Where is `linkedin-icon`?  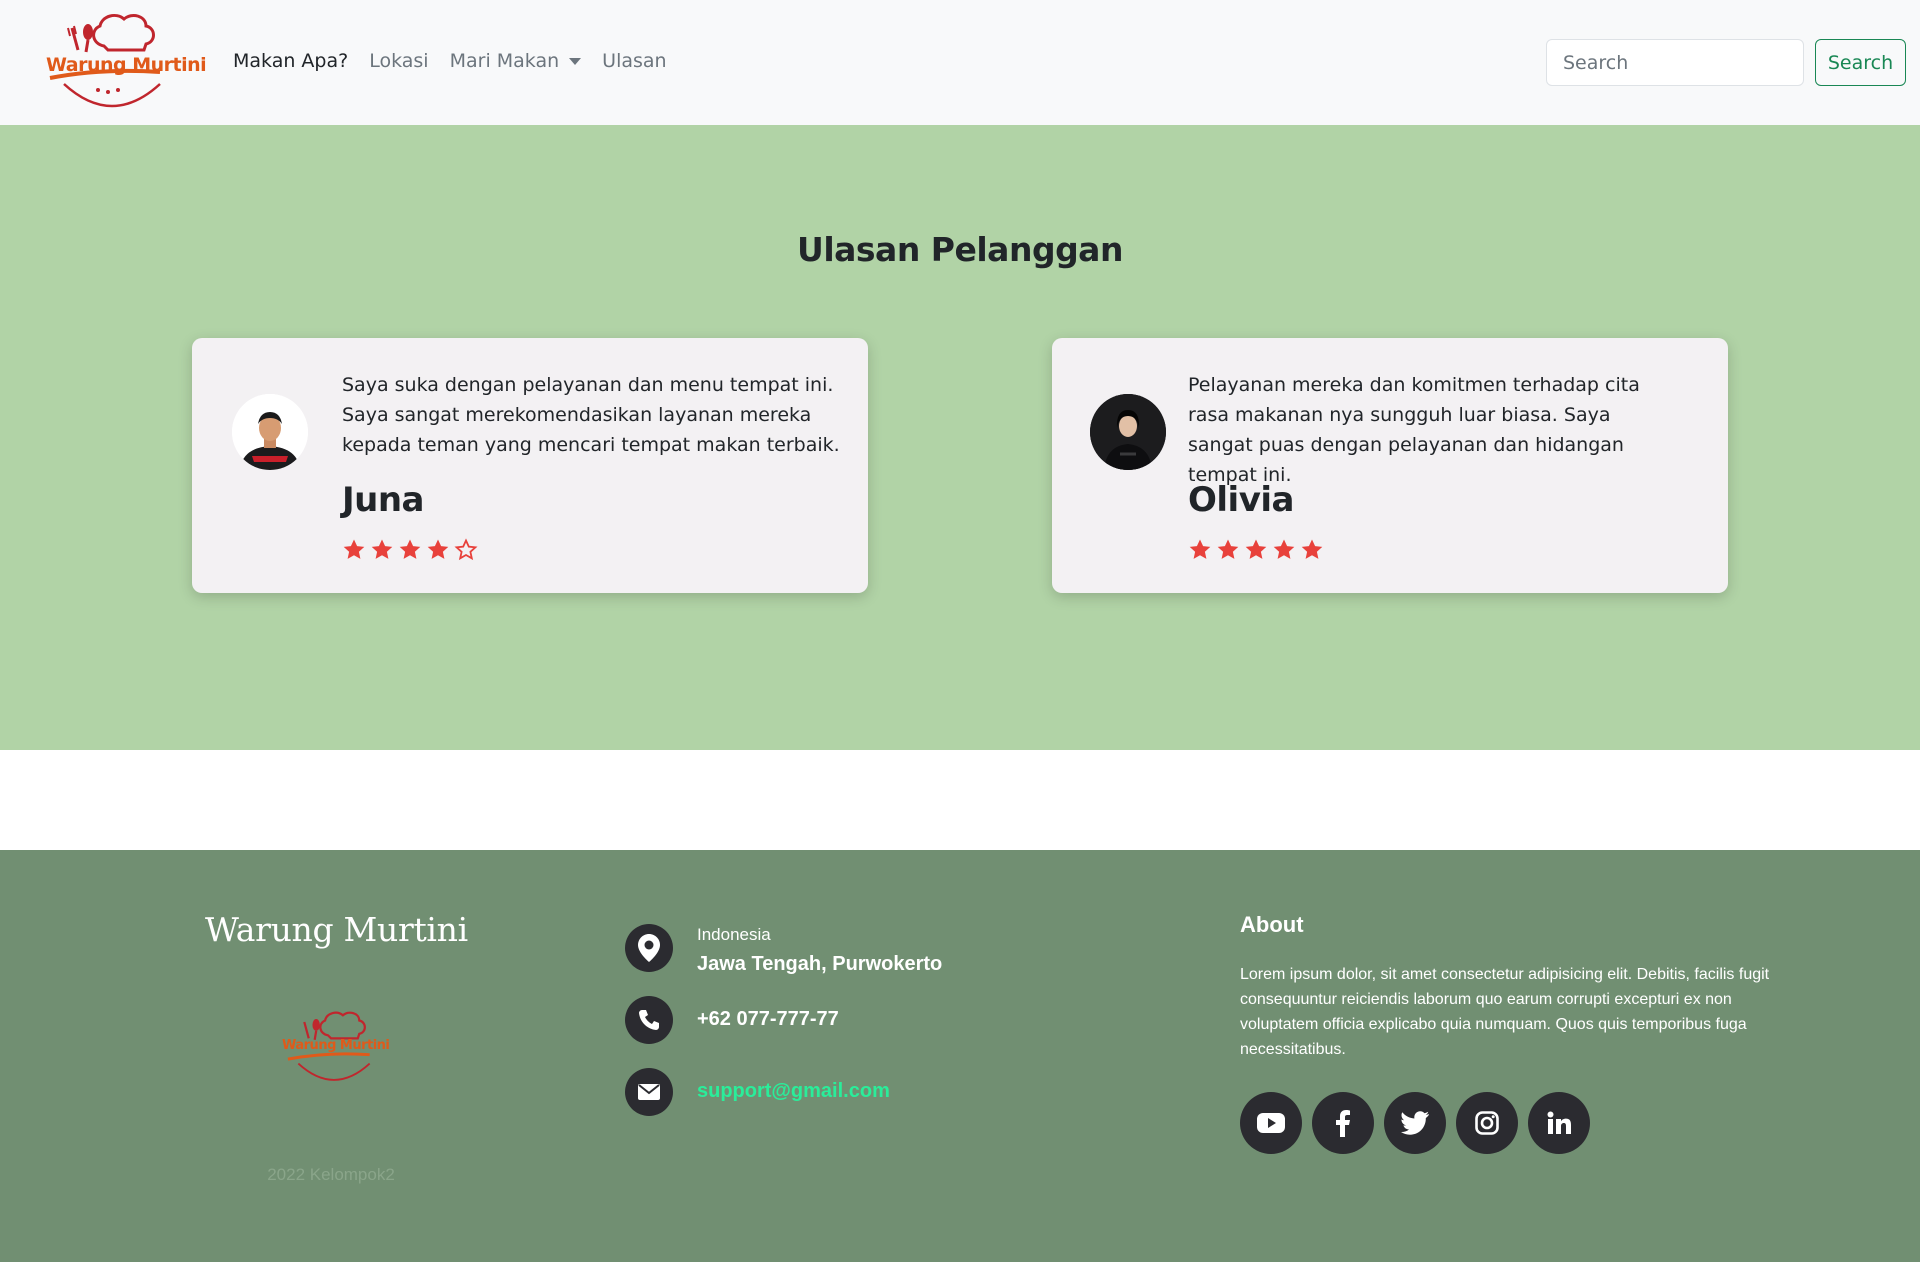
linkedin-icon is located at coordinates (1559, 1123).